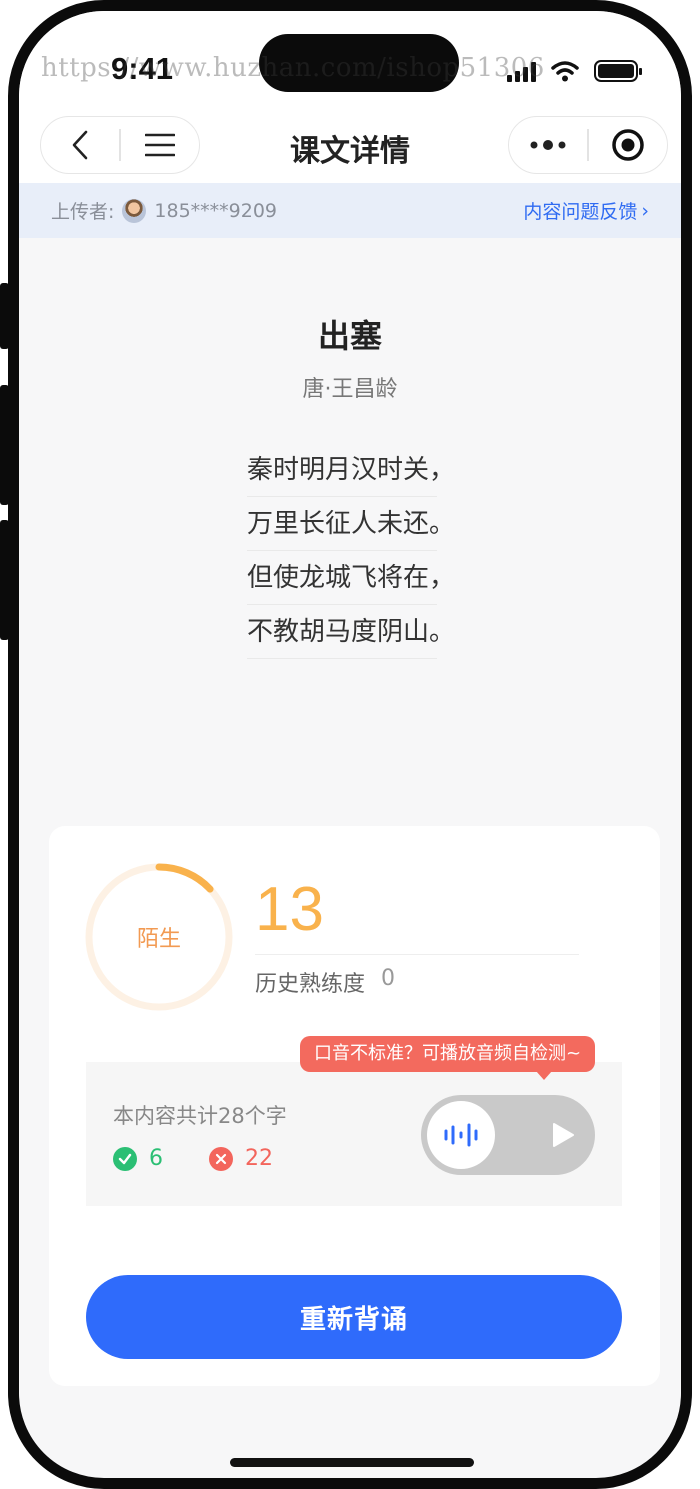 The height and width of the screenshot is (1489, 700). What do you see at coordinates (293, 68) in the screenshot?
I see `watermark-text: https://www.huzhan.com/ishop51306` at bounding box center [293, 68].